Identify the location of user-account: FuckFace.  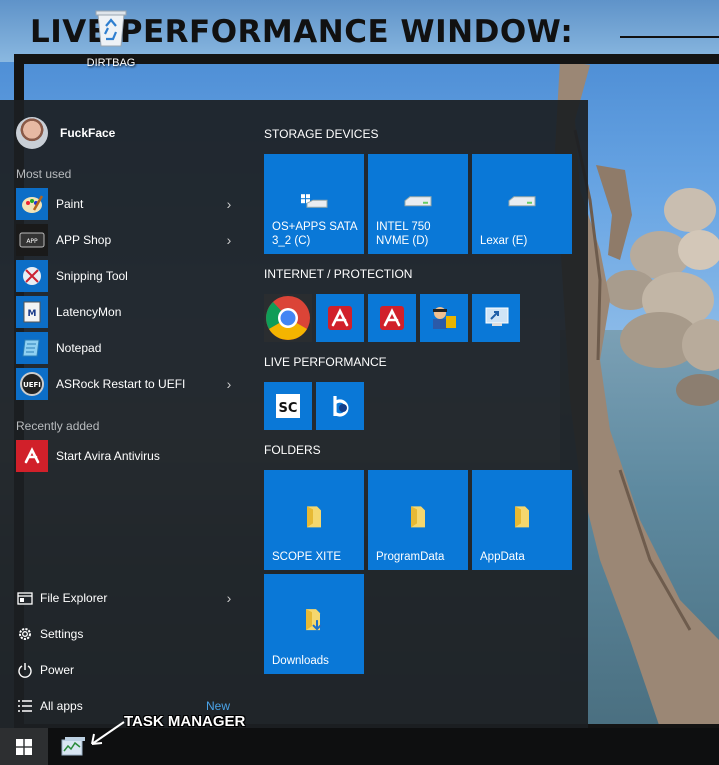
(65, 133).